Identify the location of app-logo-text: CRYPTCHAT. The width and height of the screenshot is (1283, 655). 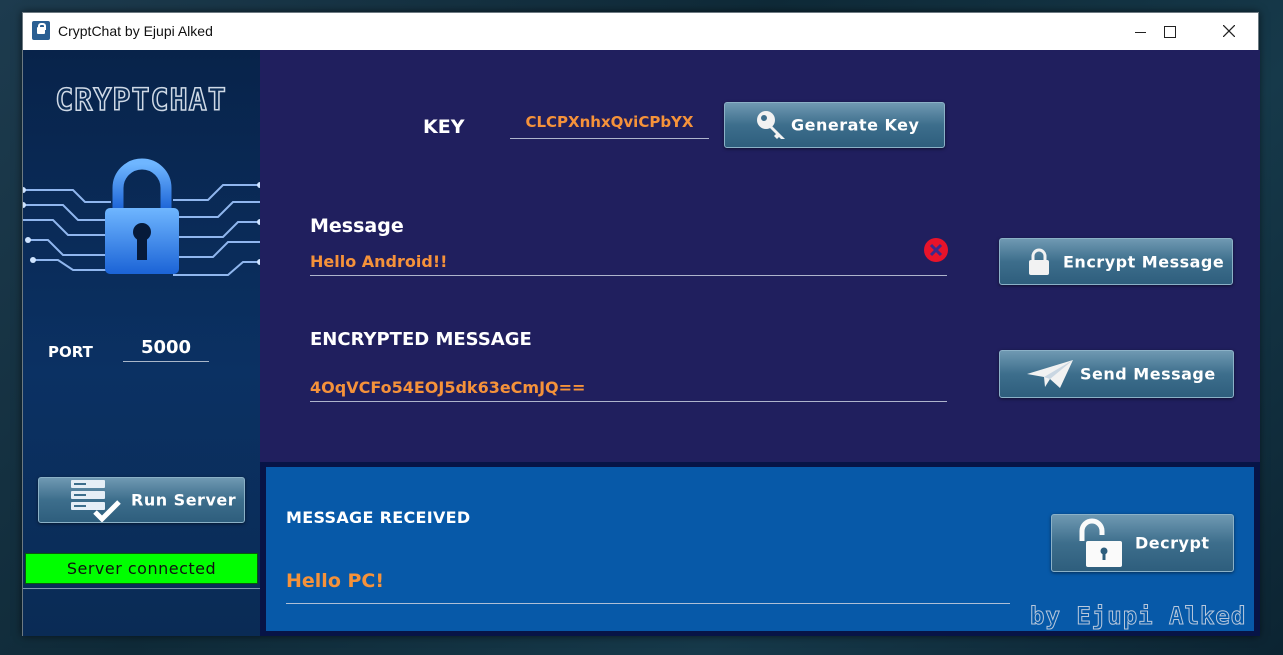
(140, 100).